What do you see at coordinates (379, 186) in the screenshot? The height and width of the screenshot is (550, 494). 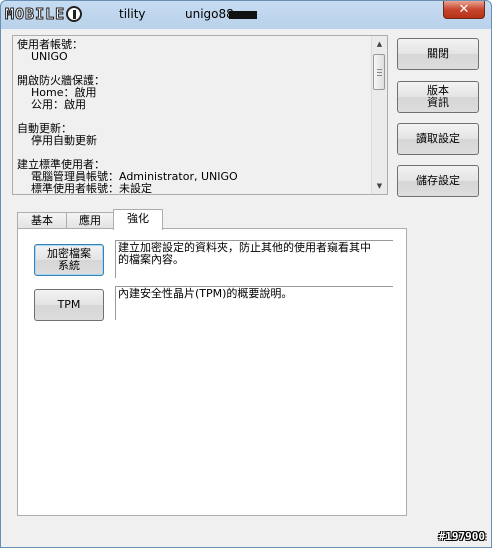 I see `scroll-down-arrow-icon: ▼` at bounding box center [379, 186].